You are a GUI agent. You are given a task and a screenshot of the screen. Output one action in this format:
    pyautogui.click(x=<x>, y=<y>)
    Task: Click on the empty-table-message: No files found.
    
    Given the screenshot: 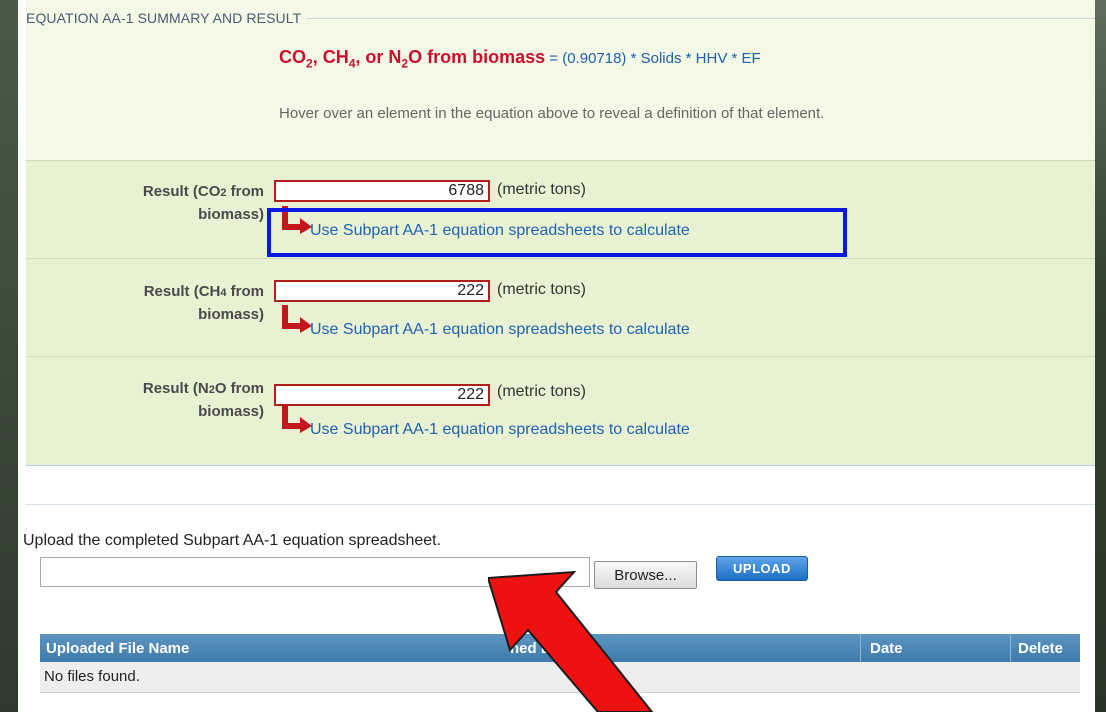 What is the action you would take?
    pyautogui.click(x=92, y=676)
    